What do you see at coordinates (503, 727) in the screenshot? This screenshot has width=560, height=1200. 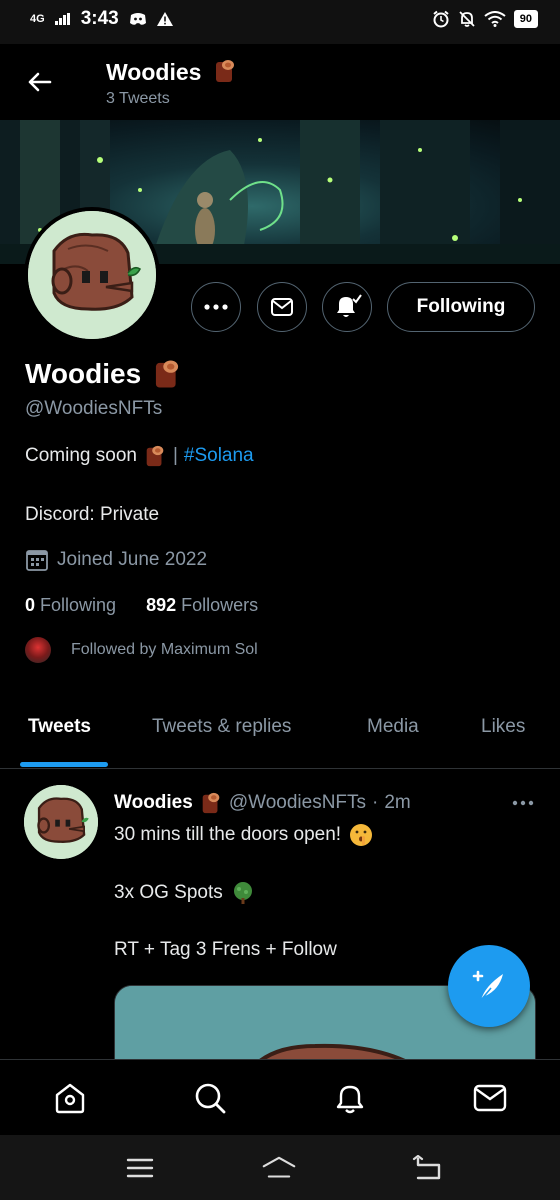 I see `tab-likes: Likes` at bounding box center [503, 727].